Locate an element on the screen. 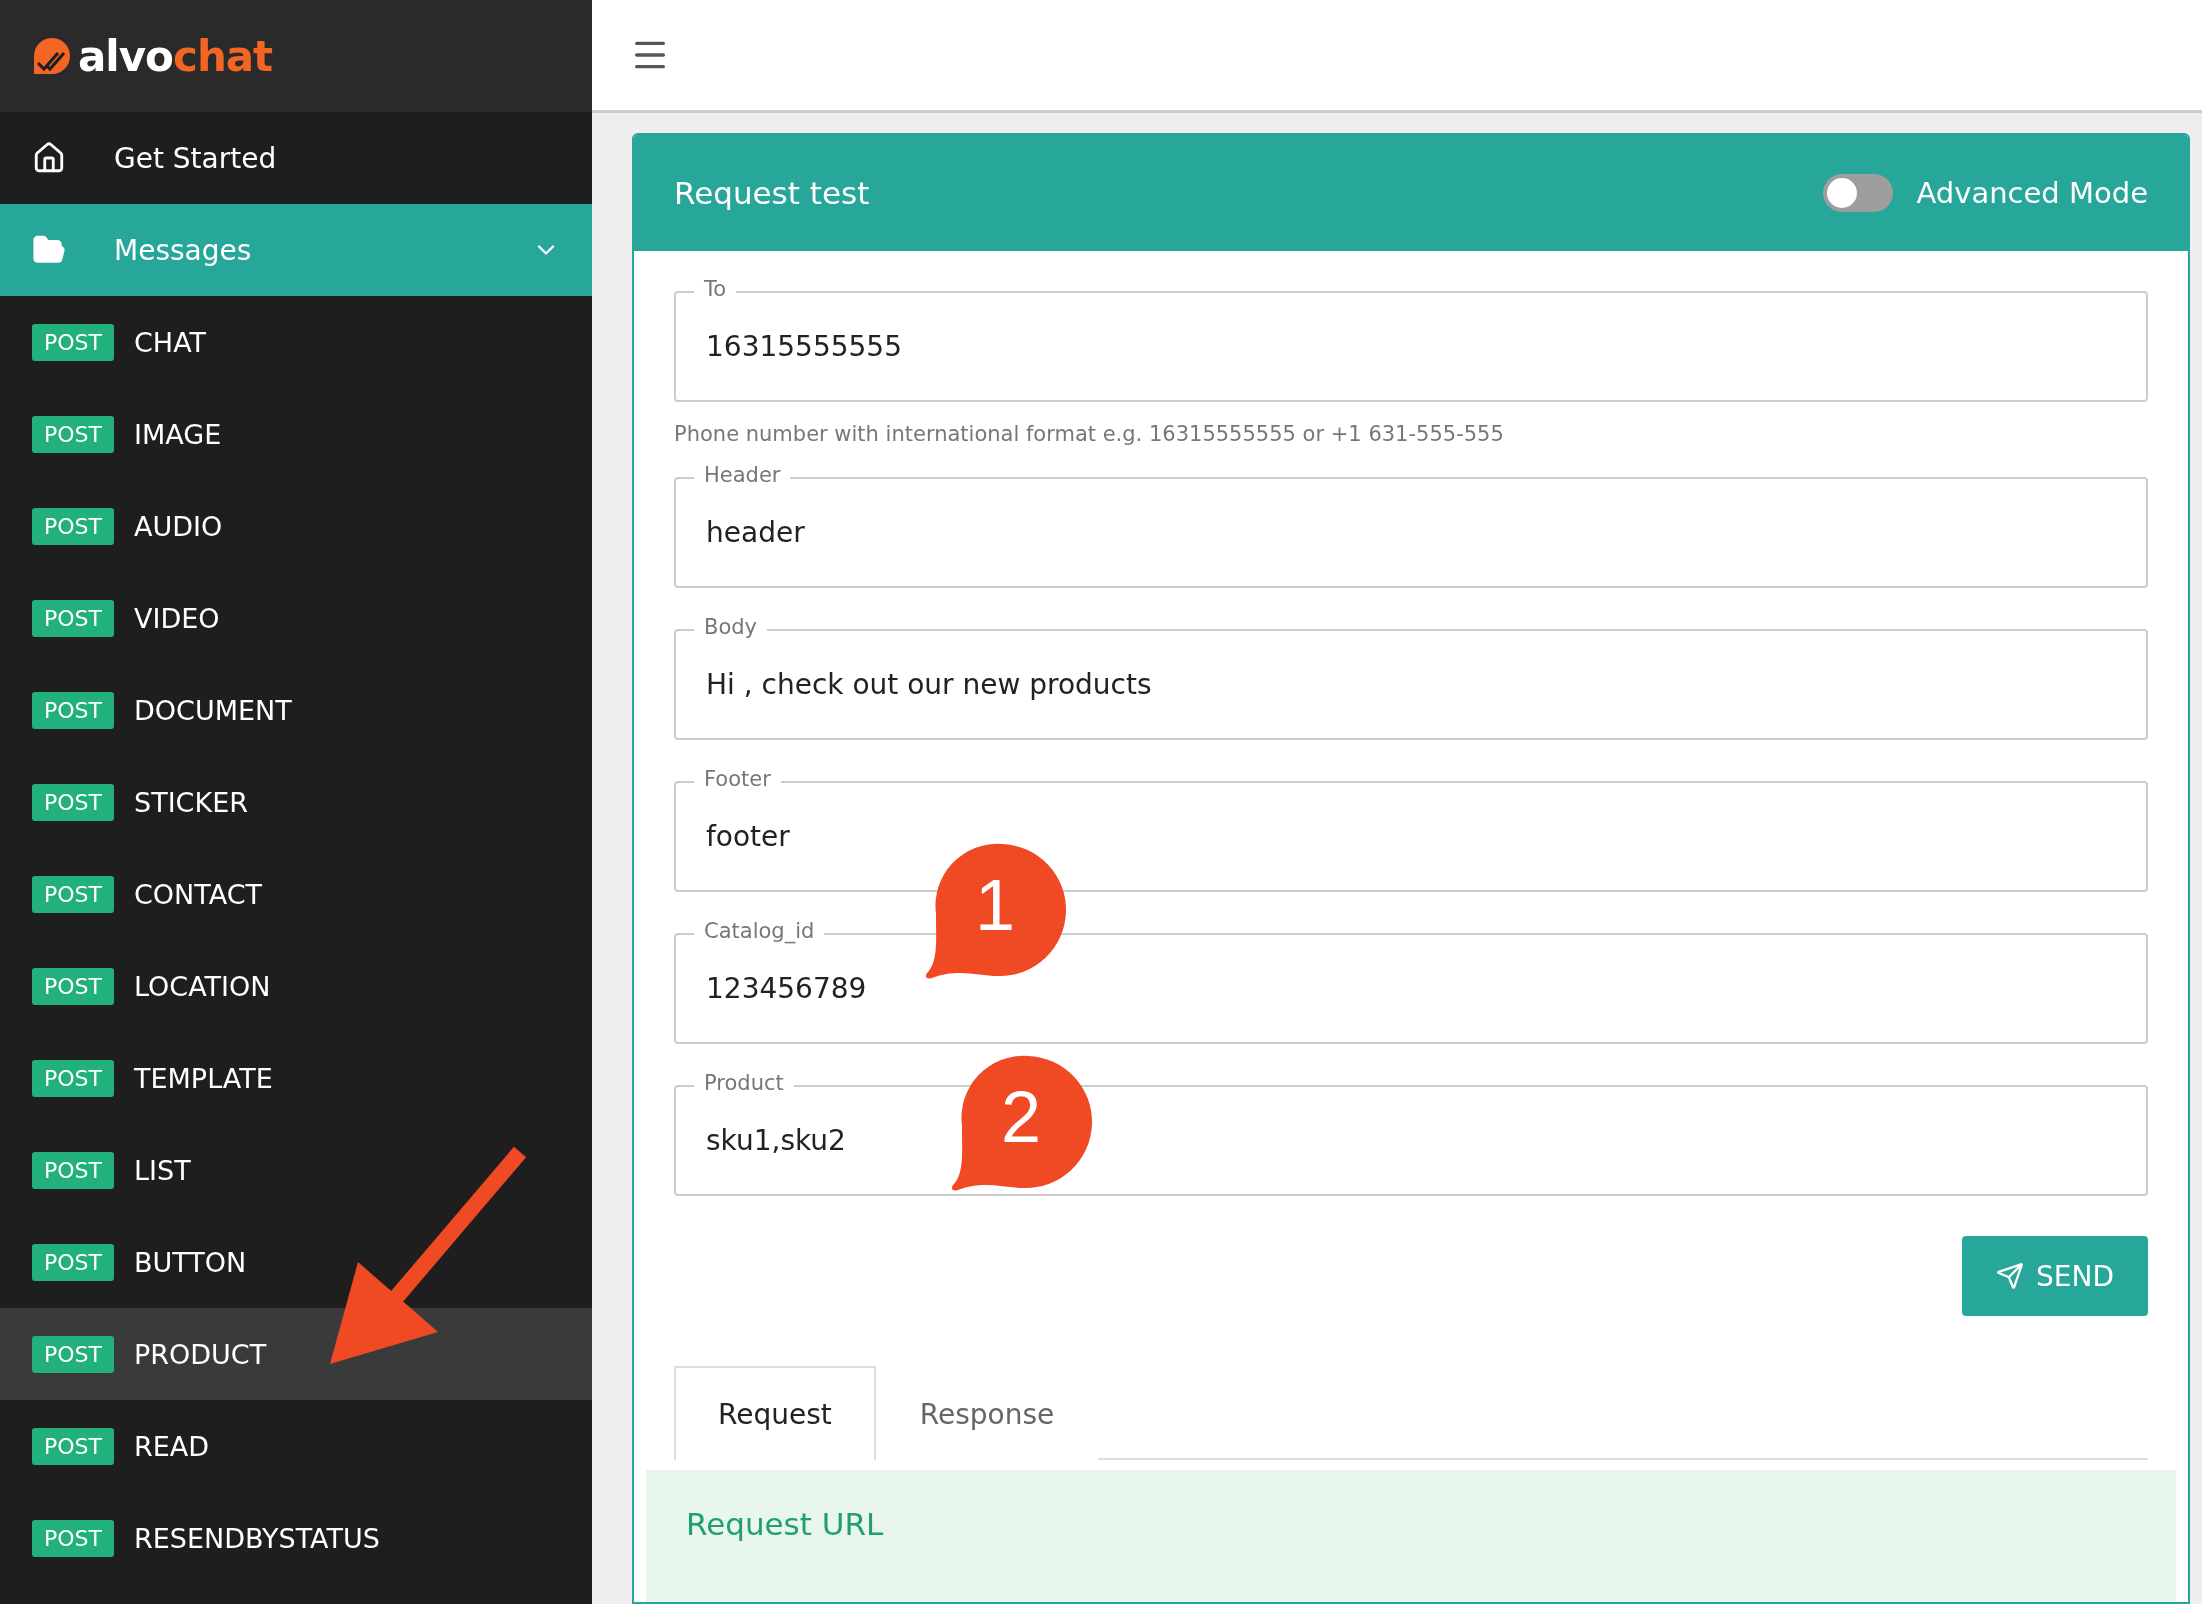  endpoint-label: READ is located at coordinates (172, 1446).